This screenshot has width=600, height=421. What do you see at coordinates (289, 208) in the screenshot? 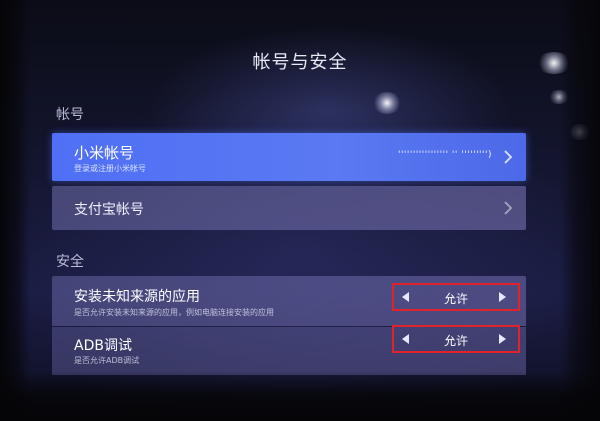
I see `alipay-account-item: 支付宝帐号` at bounding box center [289, 208].